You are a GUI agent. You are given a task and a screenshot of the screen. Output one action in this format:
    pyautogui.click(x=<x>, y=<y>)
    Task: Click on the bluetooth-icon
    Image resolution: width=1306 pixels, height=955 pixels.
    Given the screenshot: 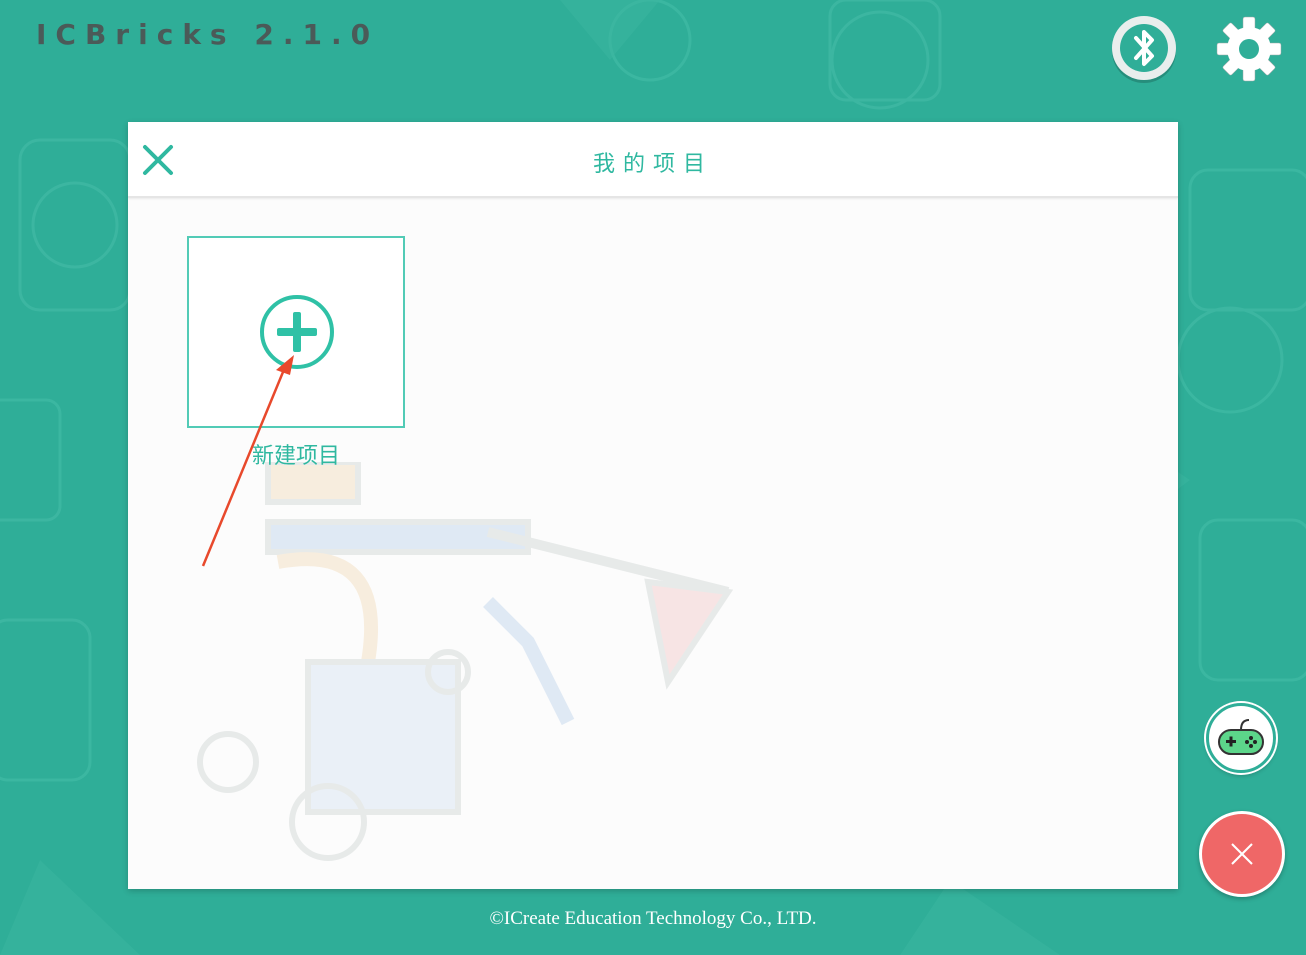 What is the action you would take?
    pyautogui.click(x=1144, y=48)
    